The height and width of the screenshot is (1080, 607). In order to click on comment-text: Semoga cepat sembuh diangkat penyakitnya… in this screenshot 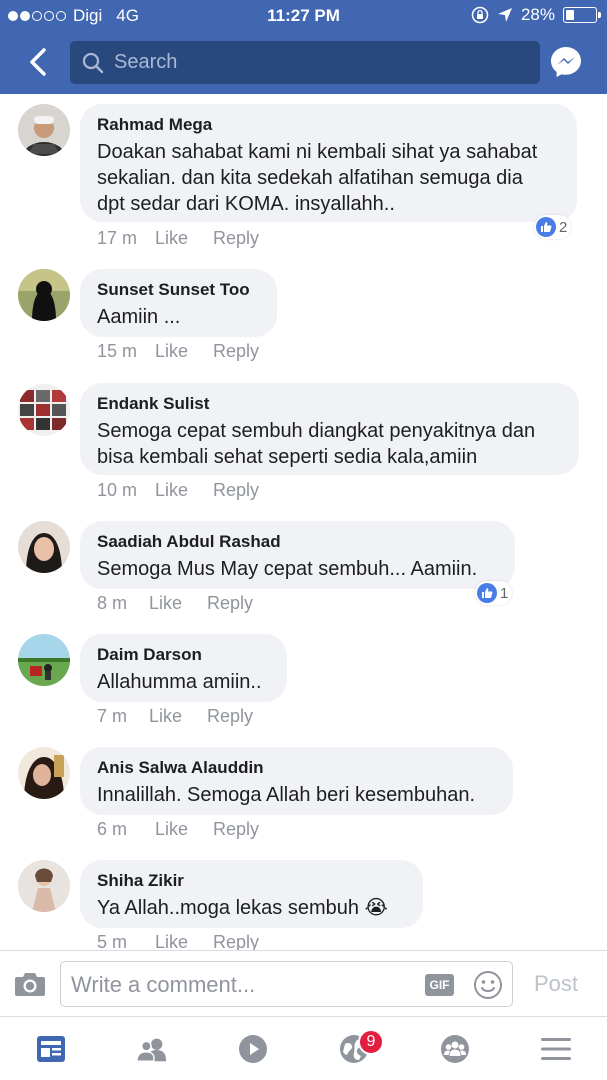, I will do `click(316, 444)`.